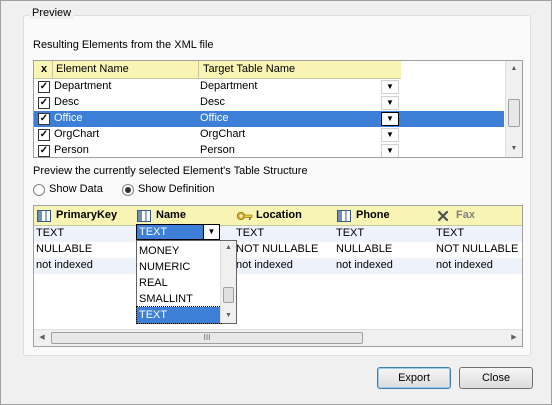 The height and width of the screenshot is (405, 552). Describe the element at coordinates (179, 315) in the screenshot. I see `type-option-selected: TEXT` at that location.